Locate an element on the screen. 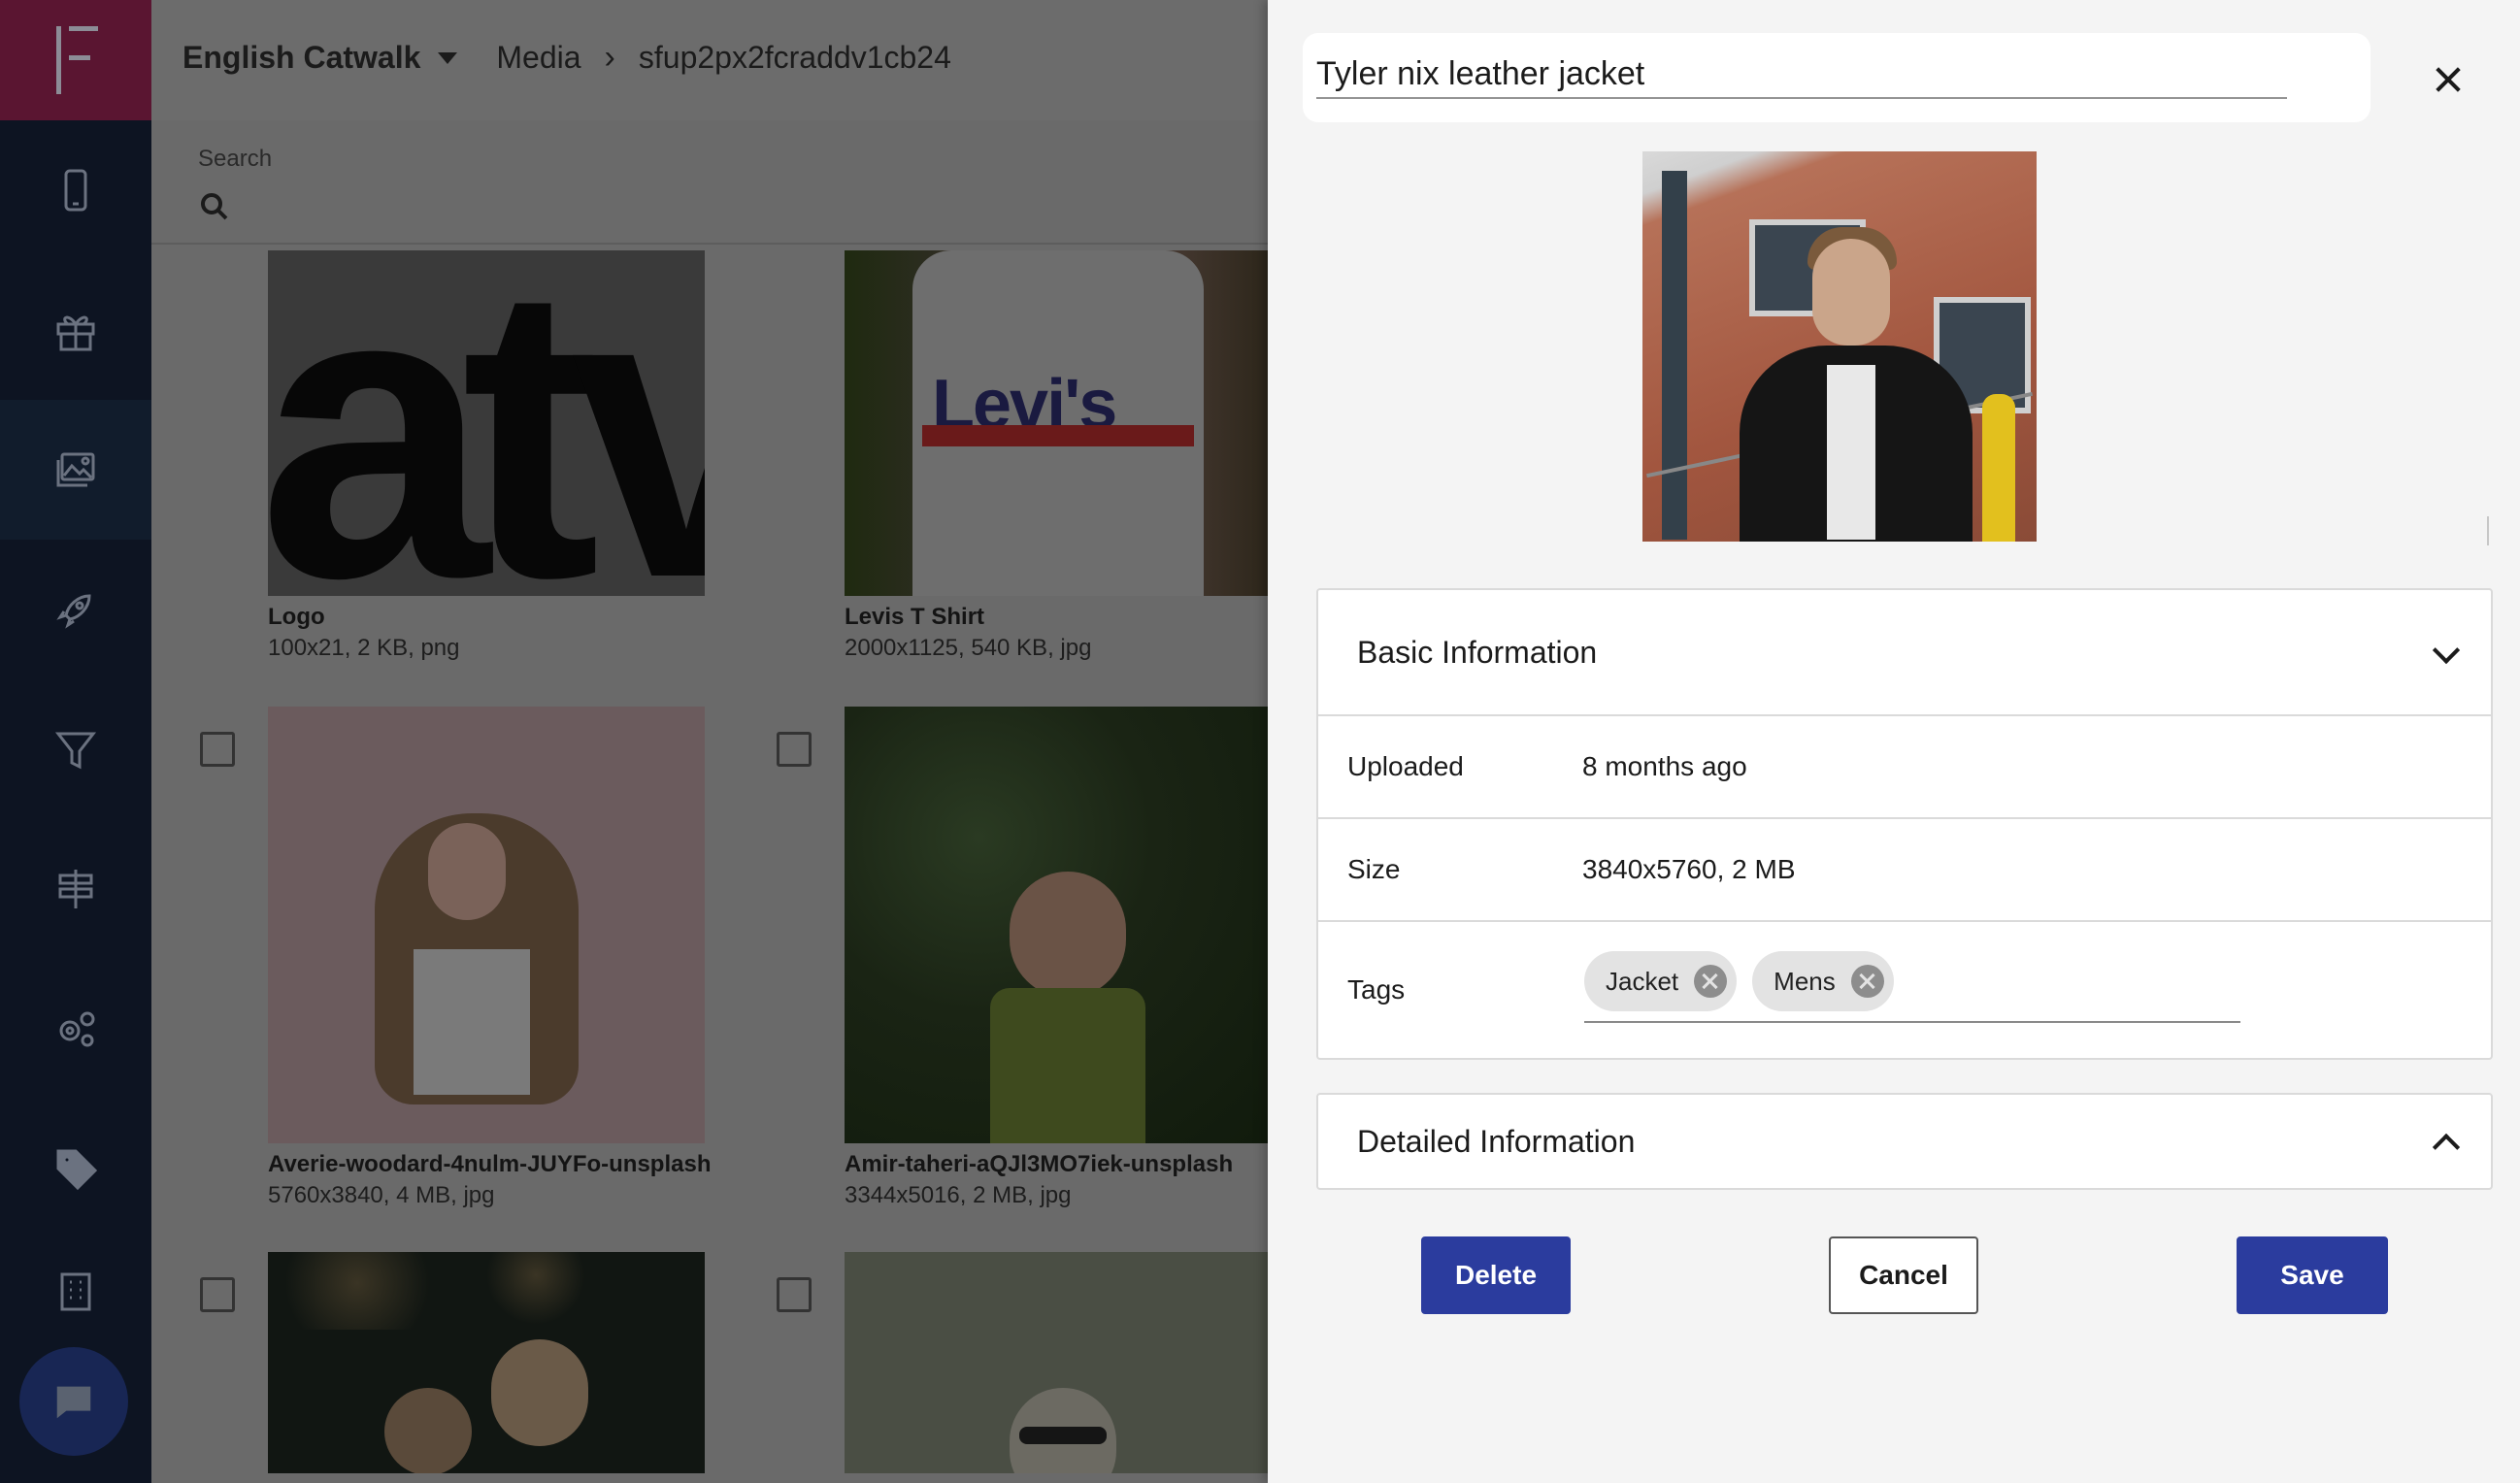 The height and width of the screenshot is (1483, 2520). search-label: Search is located at coordinates (235, 159).